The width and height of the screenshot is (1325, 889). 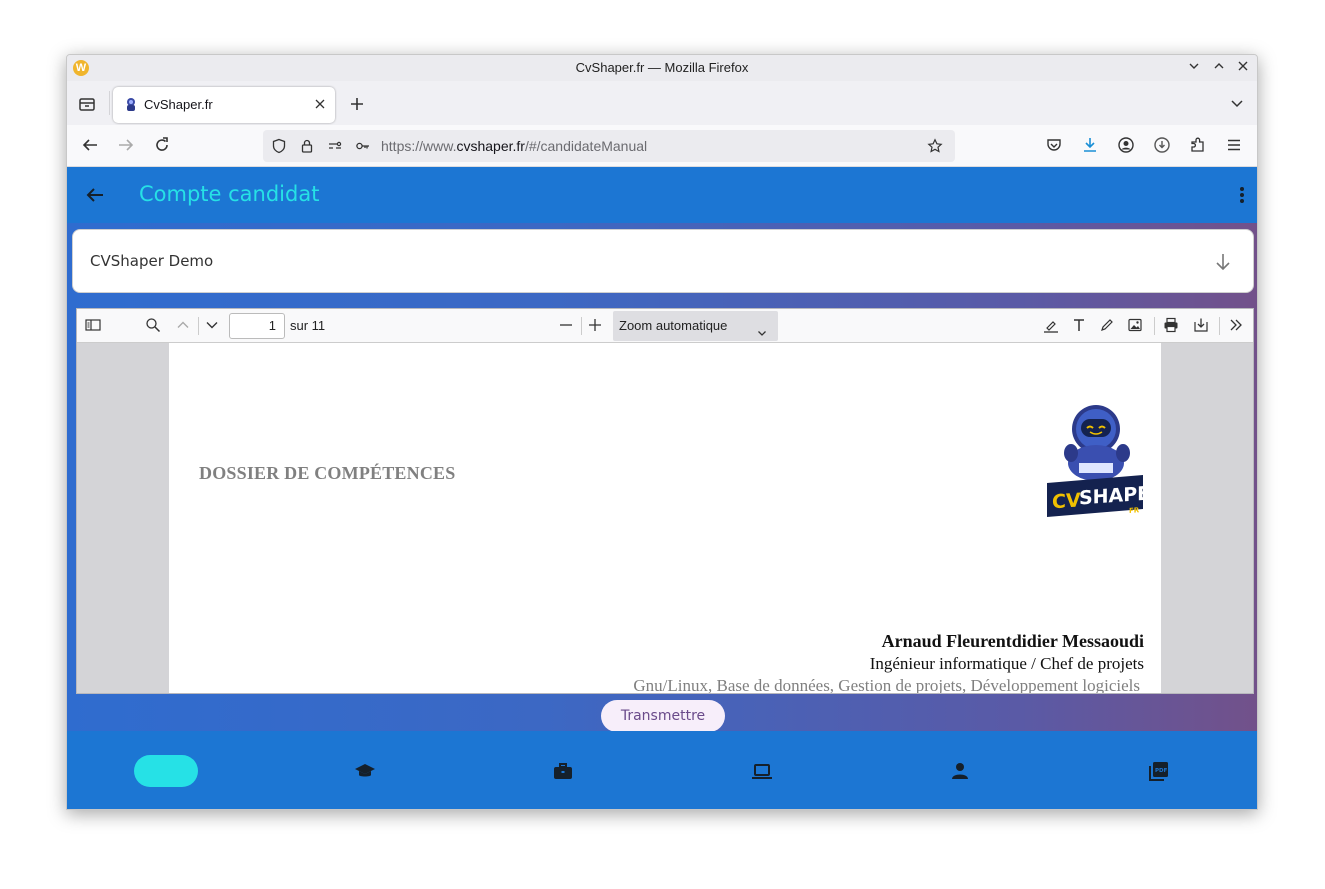 What do you see at coordinates (1104, 461) in the screenshot?
I see `cvshaper-logo-icon: CV SHAPER FR` at bounding box center [1104, 461].